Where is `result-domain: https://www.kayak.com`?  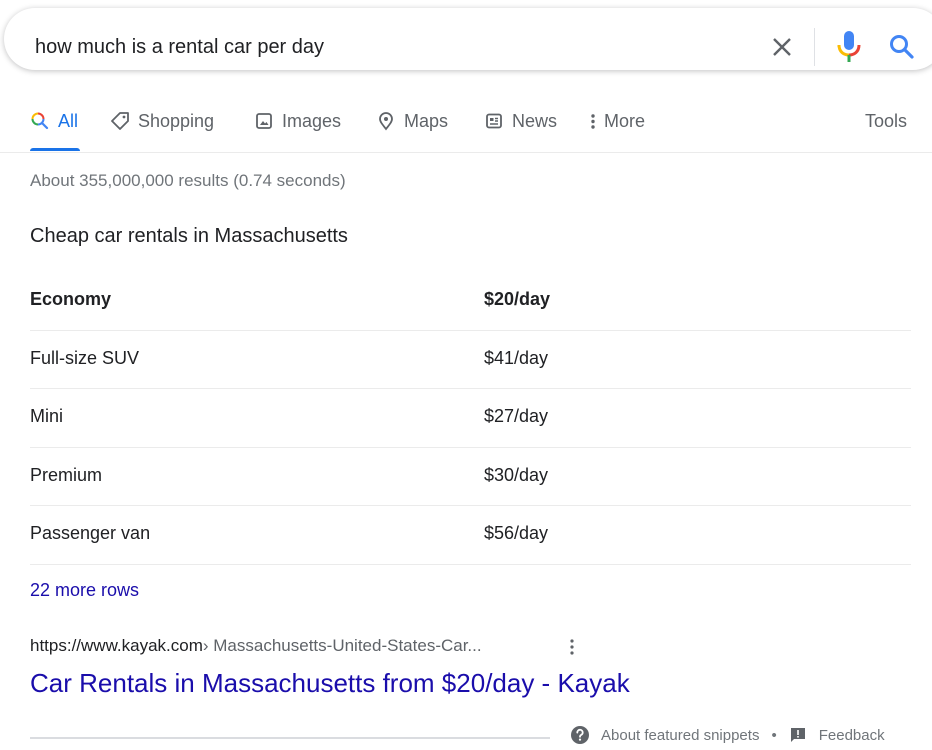 result-domain: https://www.kayak.com is located at coordinates (116, 645).